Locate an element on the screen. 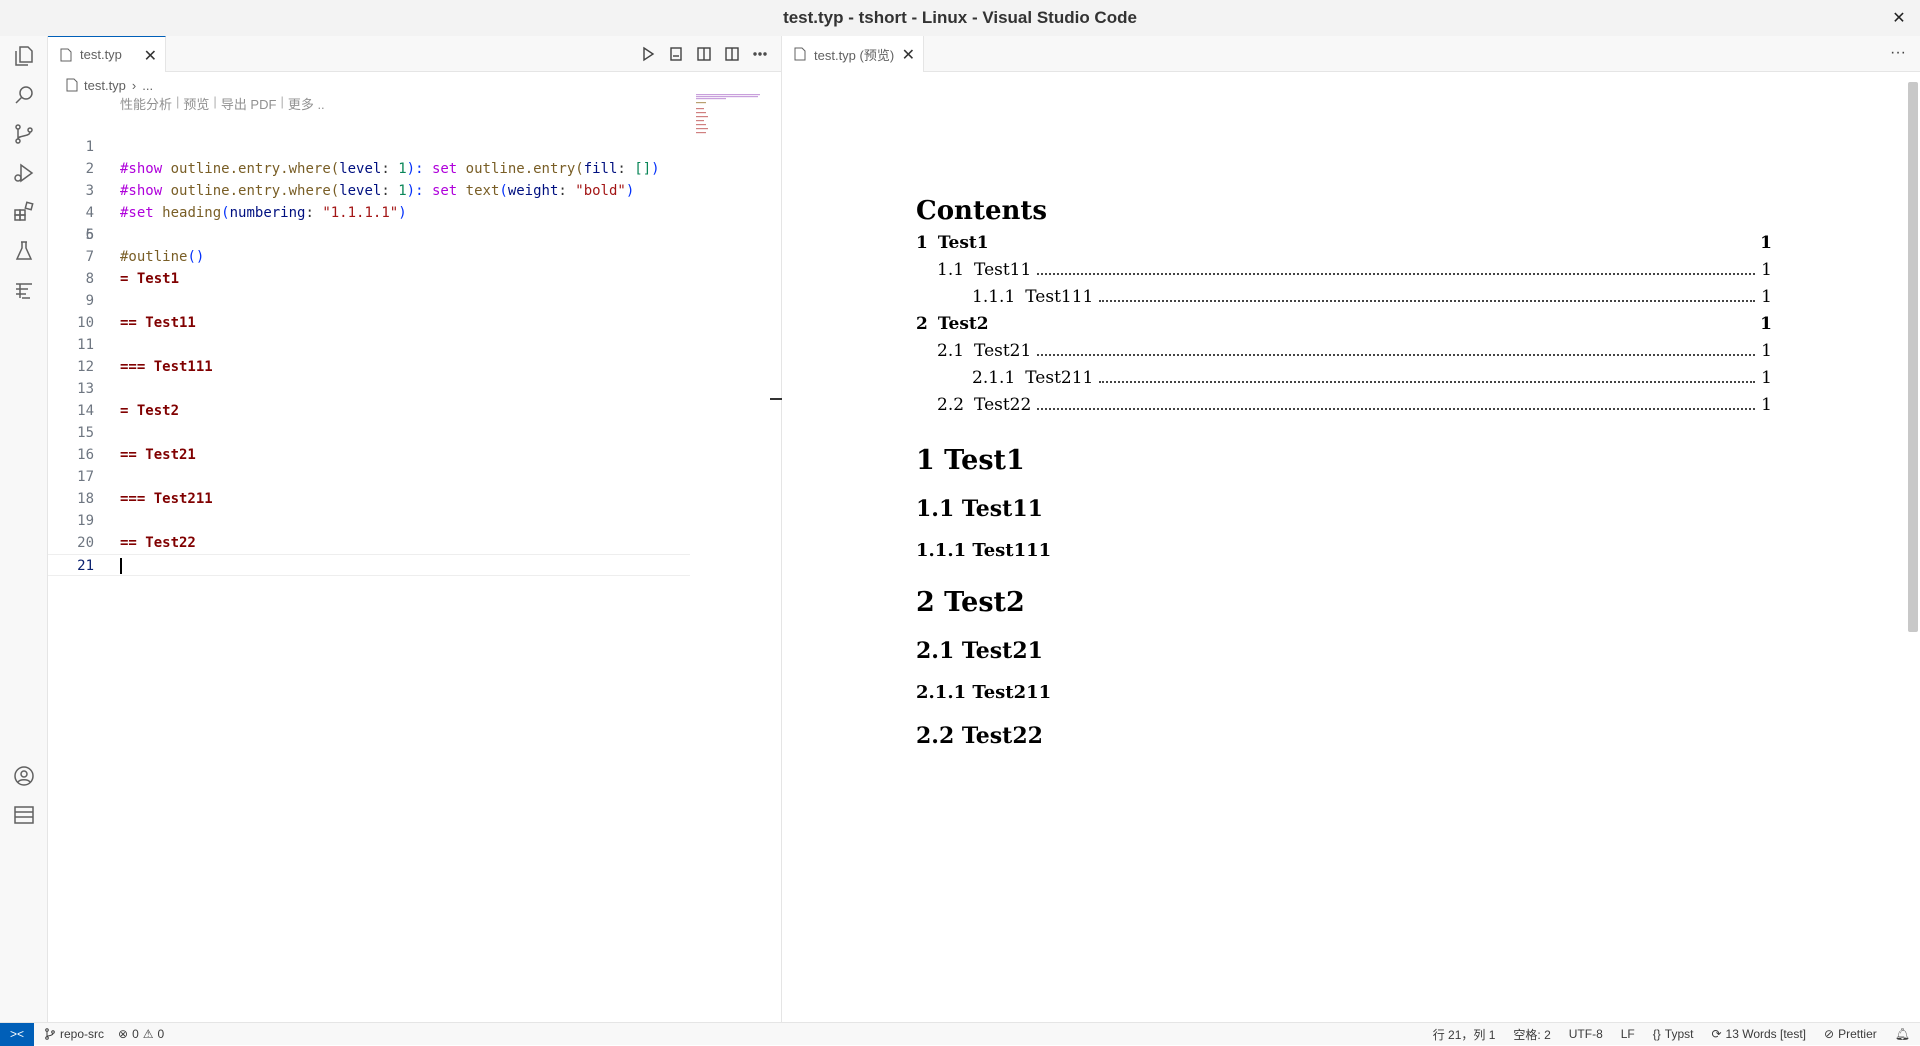 This screenshot has height=1046, width=1920. line-number: 18 is located at coordinates (85, 499).